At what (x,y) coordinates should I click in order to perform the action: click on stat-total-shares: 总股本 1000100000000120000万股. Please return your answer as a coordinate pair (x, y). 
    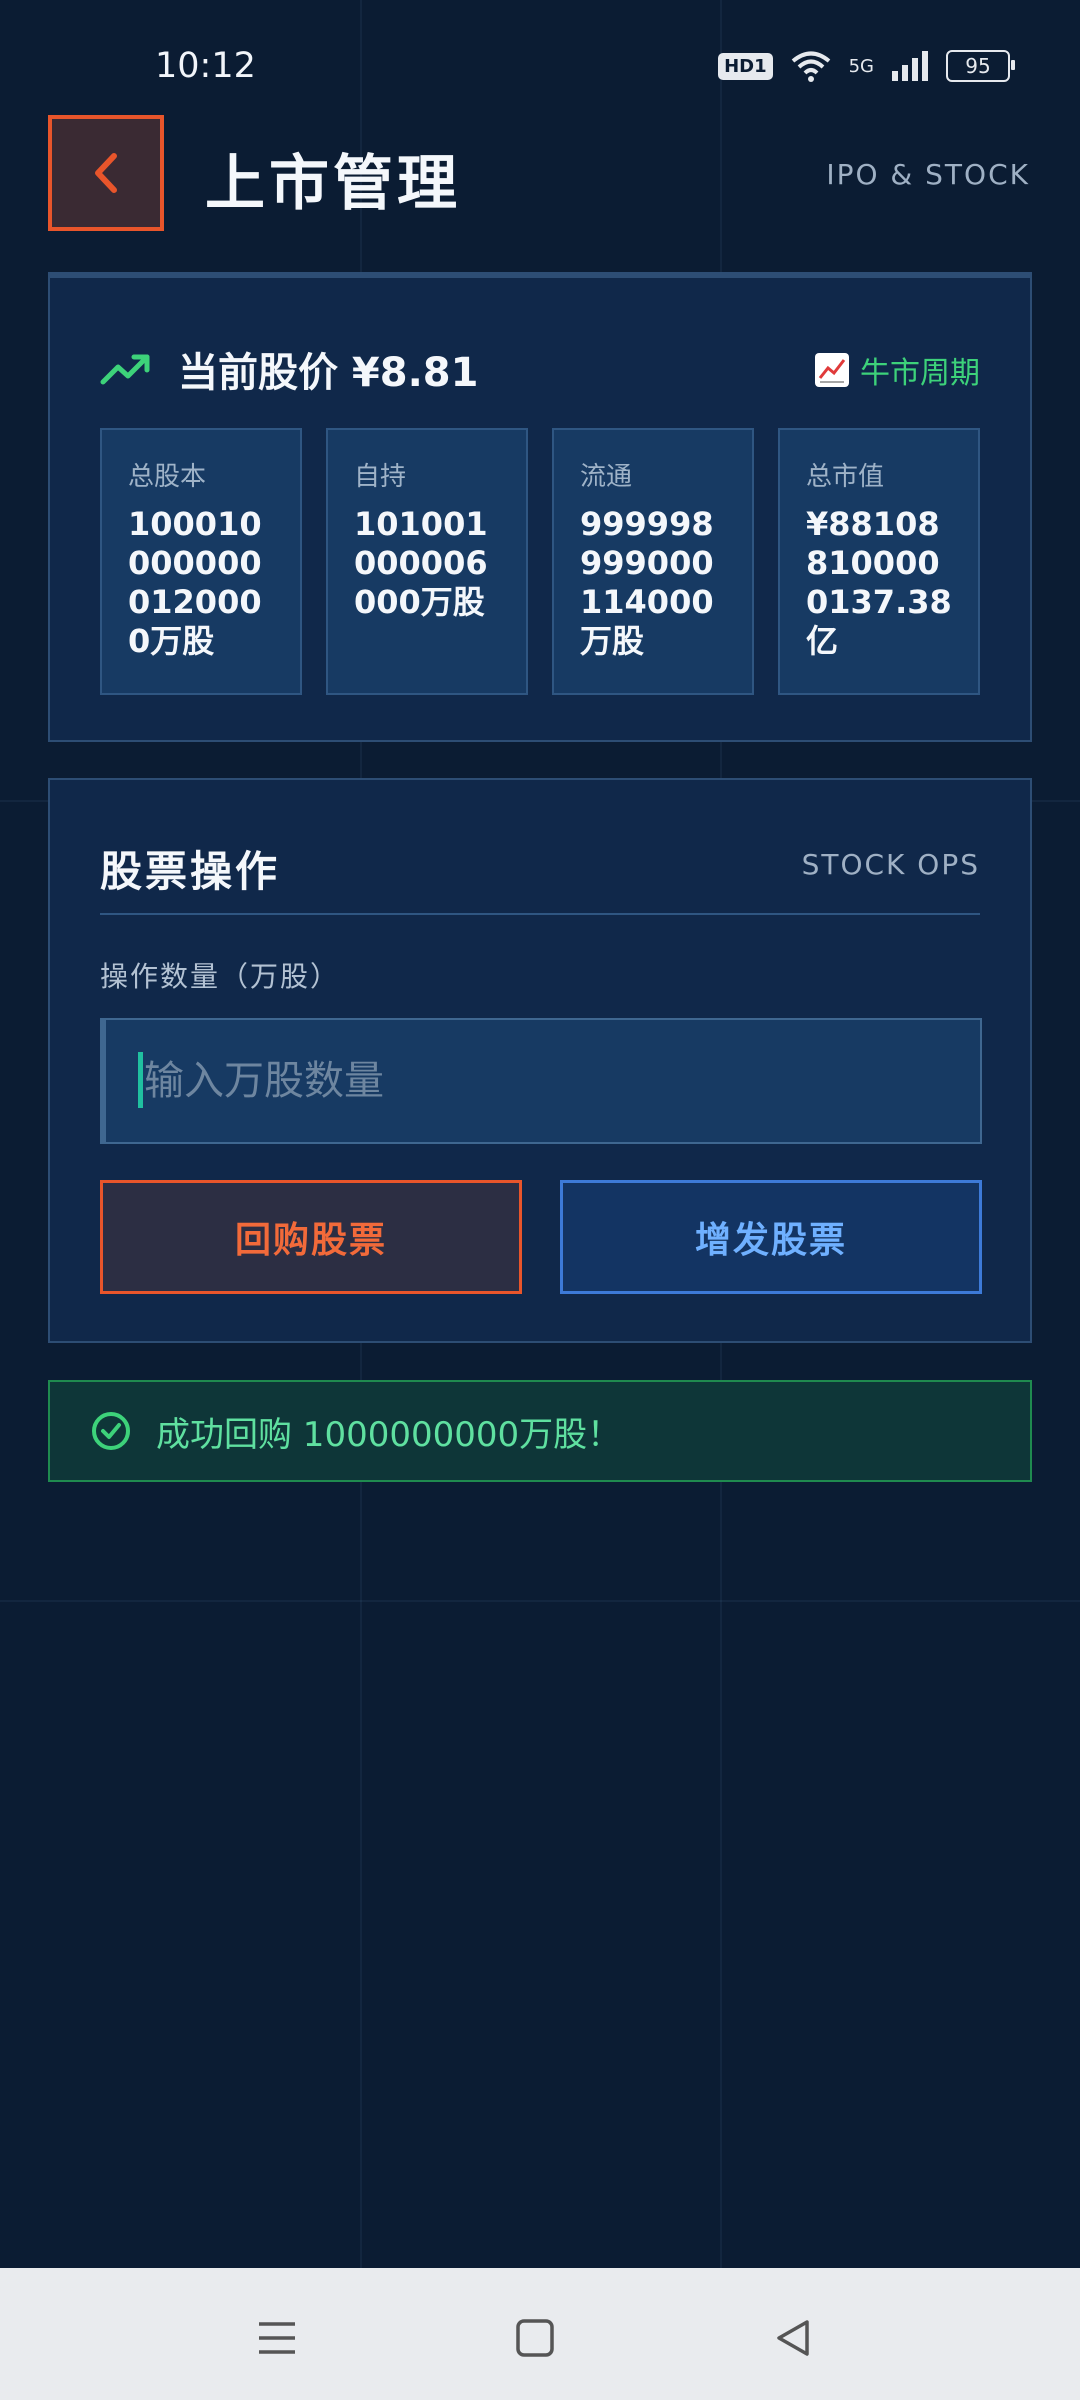
    Looking at the image, I should click on (201, 561).